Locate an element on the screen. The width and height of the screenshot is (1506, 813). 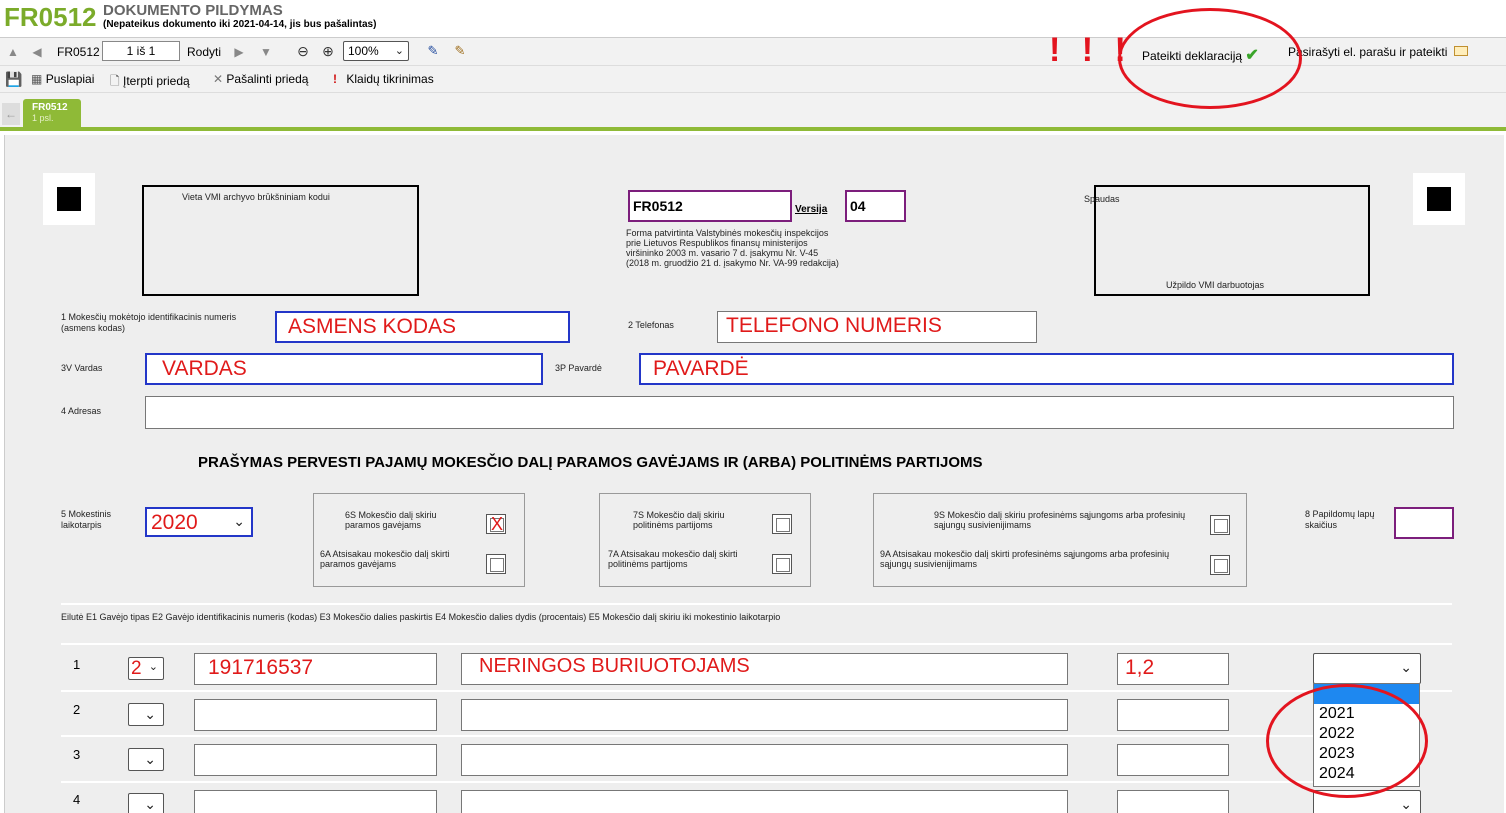
g7a-checkbox is located at coordinates (782, 564).